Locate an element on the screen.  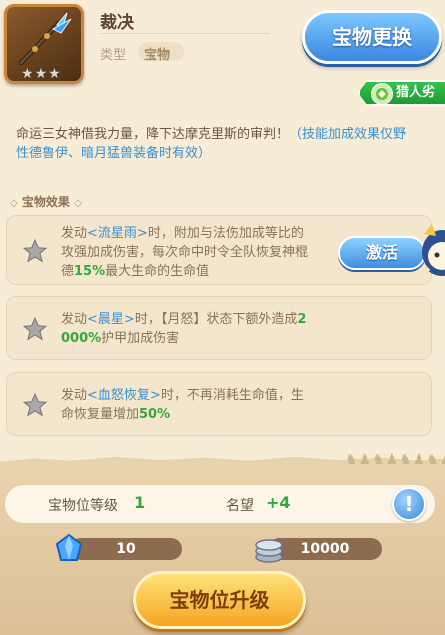
effect-card: 发动<晨星>时，【月怒】状态下额外造成2 000%护甲加成伤害 is located at coordinates (219, 328).